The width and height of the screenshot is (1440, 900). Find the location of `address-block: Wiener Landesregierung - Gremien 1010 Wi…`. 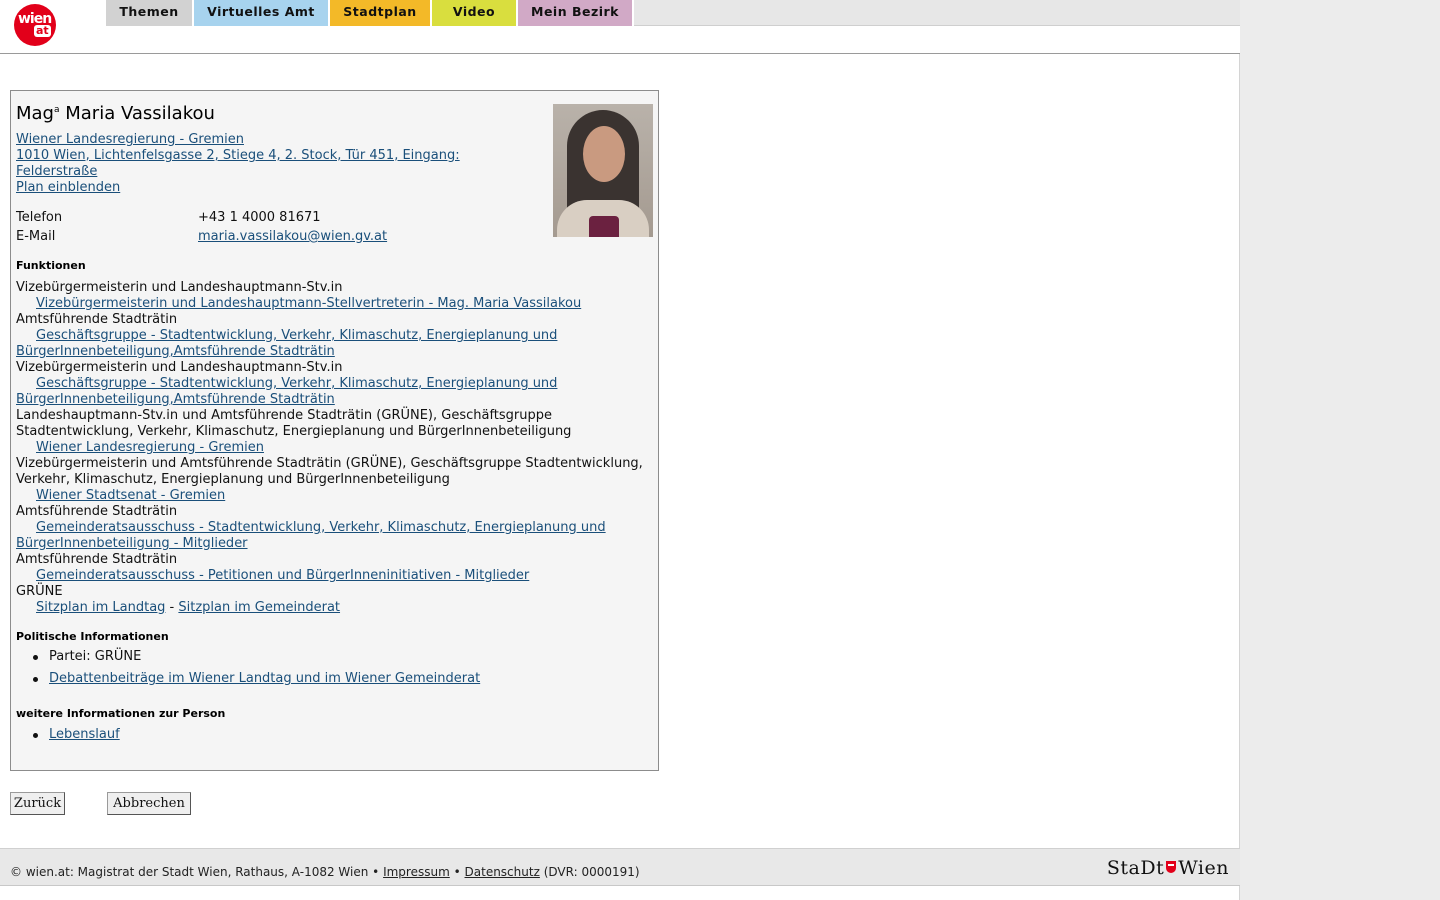

address-block: Wiener Landesregierung - Gremien 1010 Wi… is located at coordinates (238, 164).